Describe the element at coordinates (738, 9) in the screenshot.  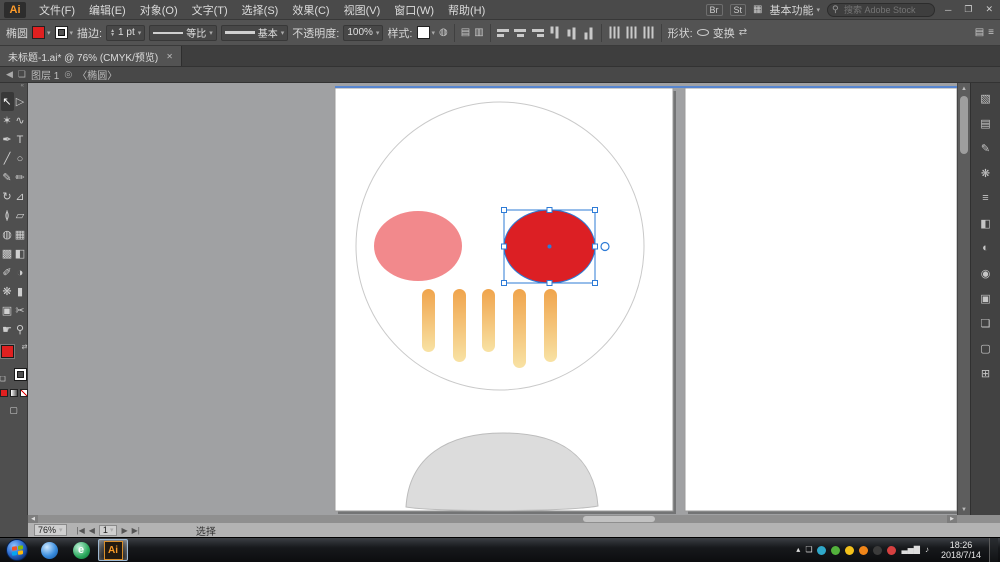
I see `stock-button: St` at that location.